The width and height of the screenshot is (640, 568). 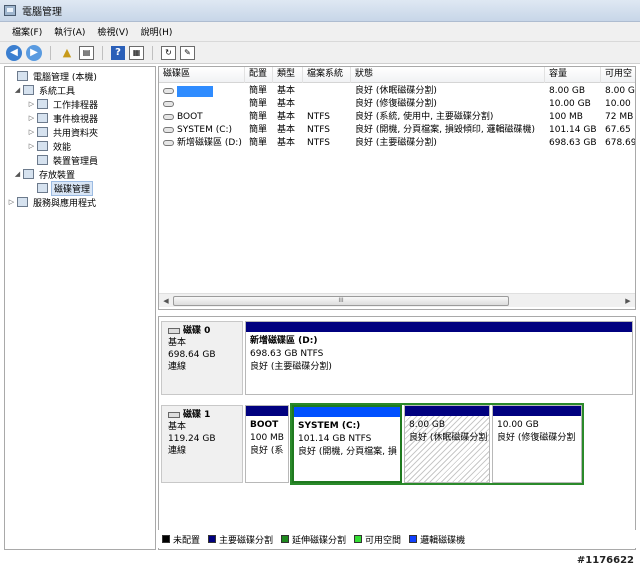 I want to click on capacity-cell: 10.00 GB, so click(x=570, y=104).